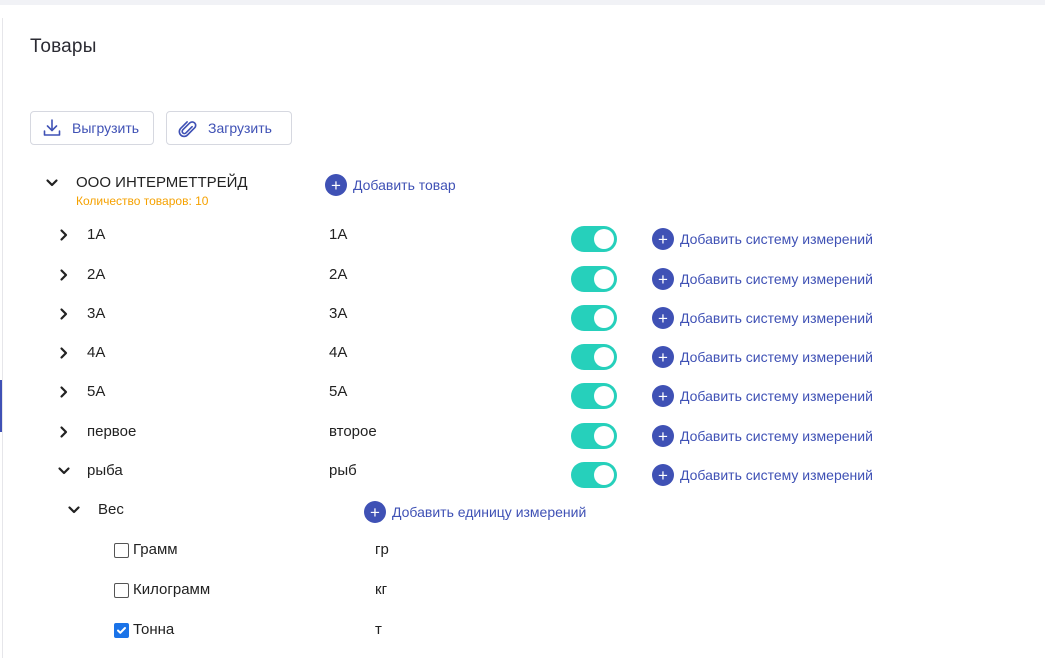  I want to click on product-code: второе, so click(353, 431).